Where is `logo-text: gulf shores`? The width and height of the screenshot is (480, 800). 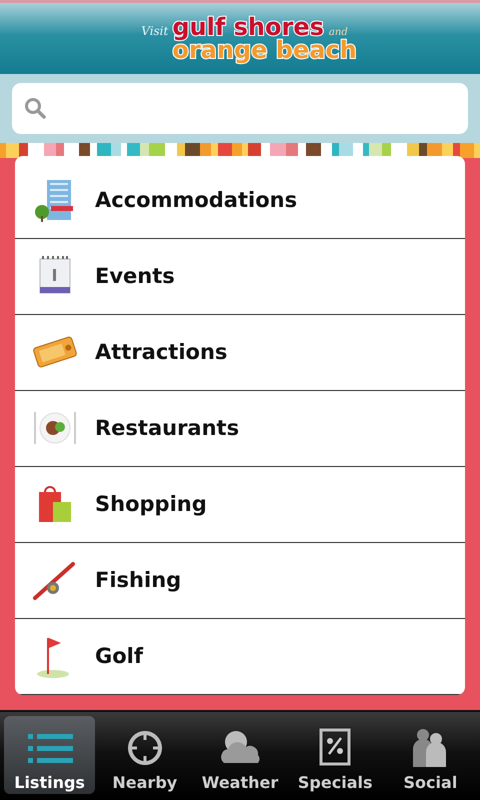 logo-text: gulf shores is located at coordinates (248, 27).